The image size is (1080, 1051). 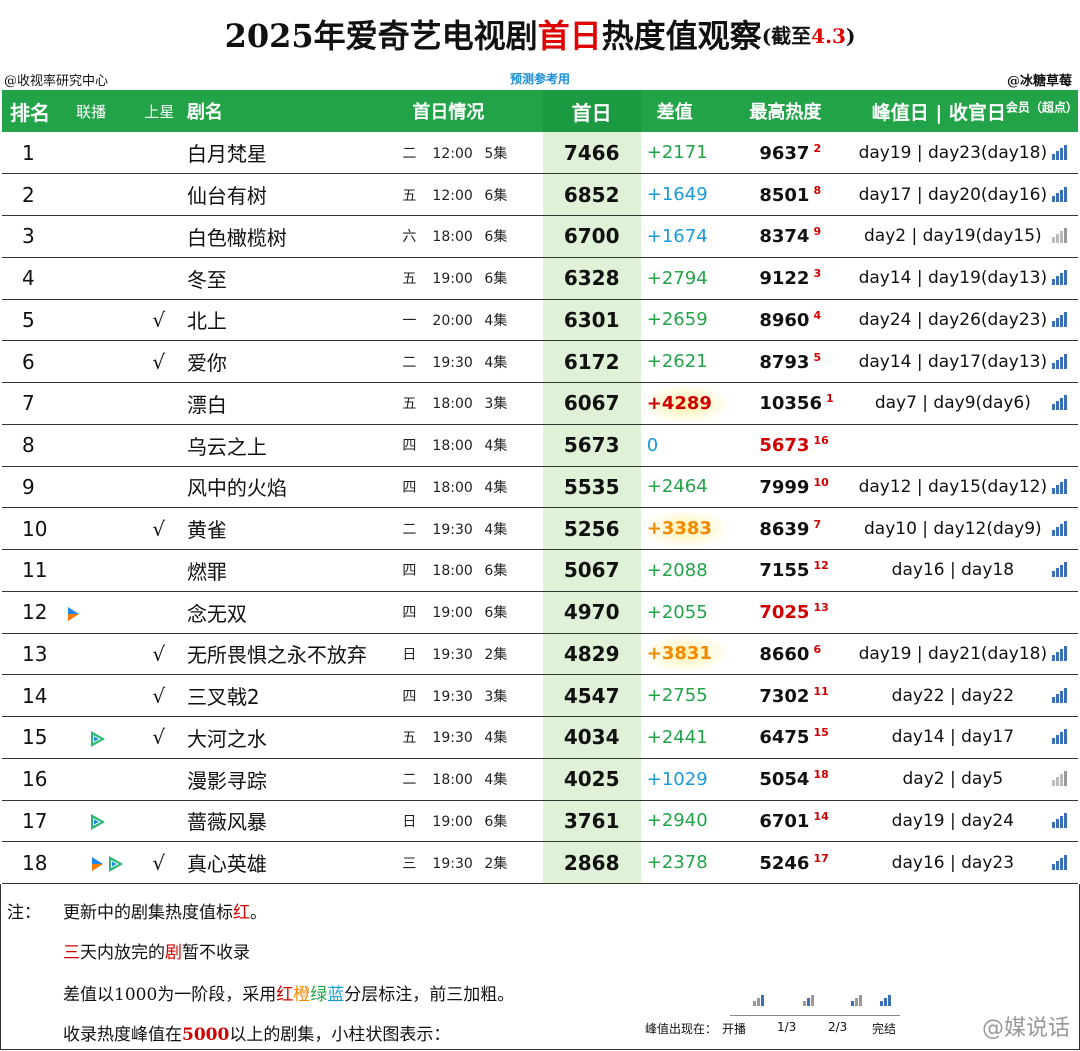 I want to click on peak-heat: 10356 1, so click(x=796, y=403).